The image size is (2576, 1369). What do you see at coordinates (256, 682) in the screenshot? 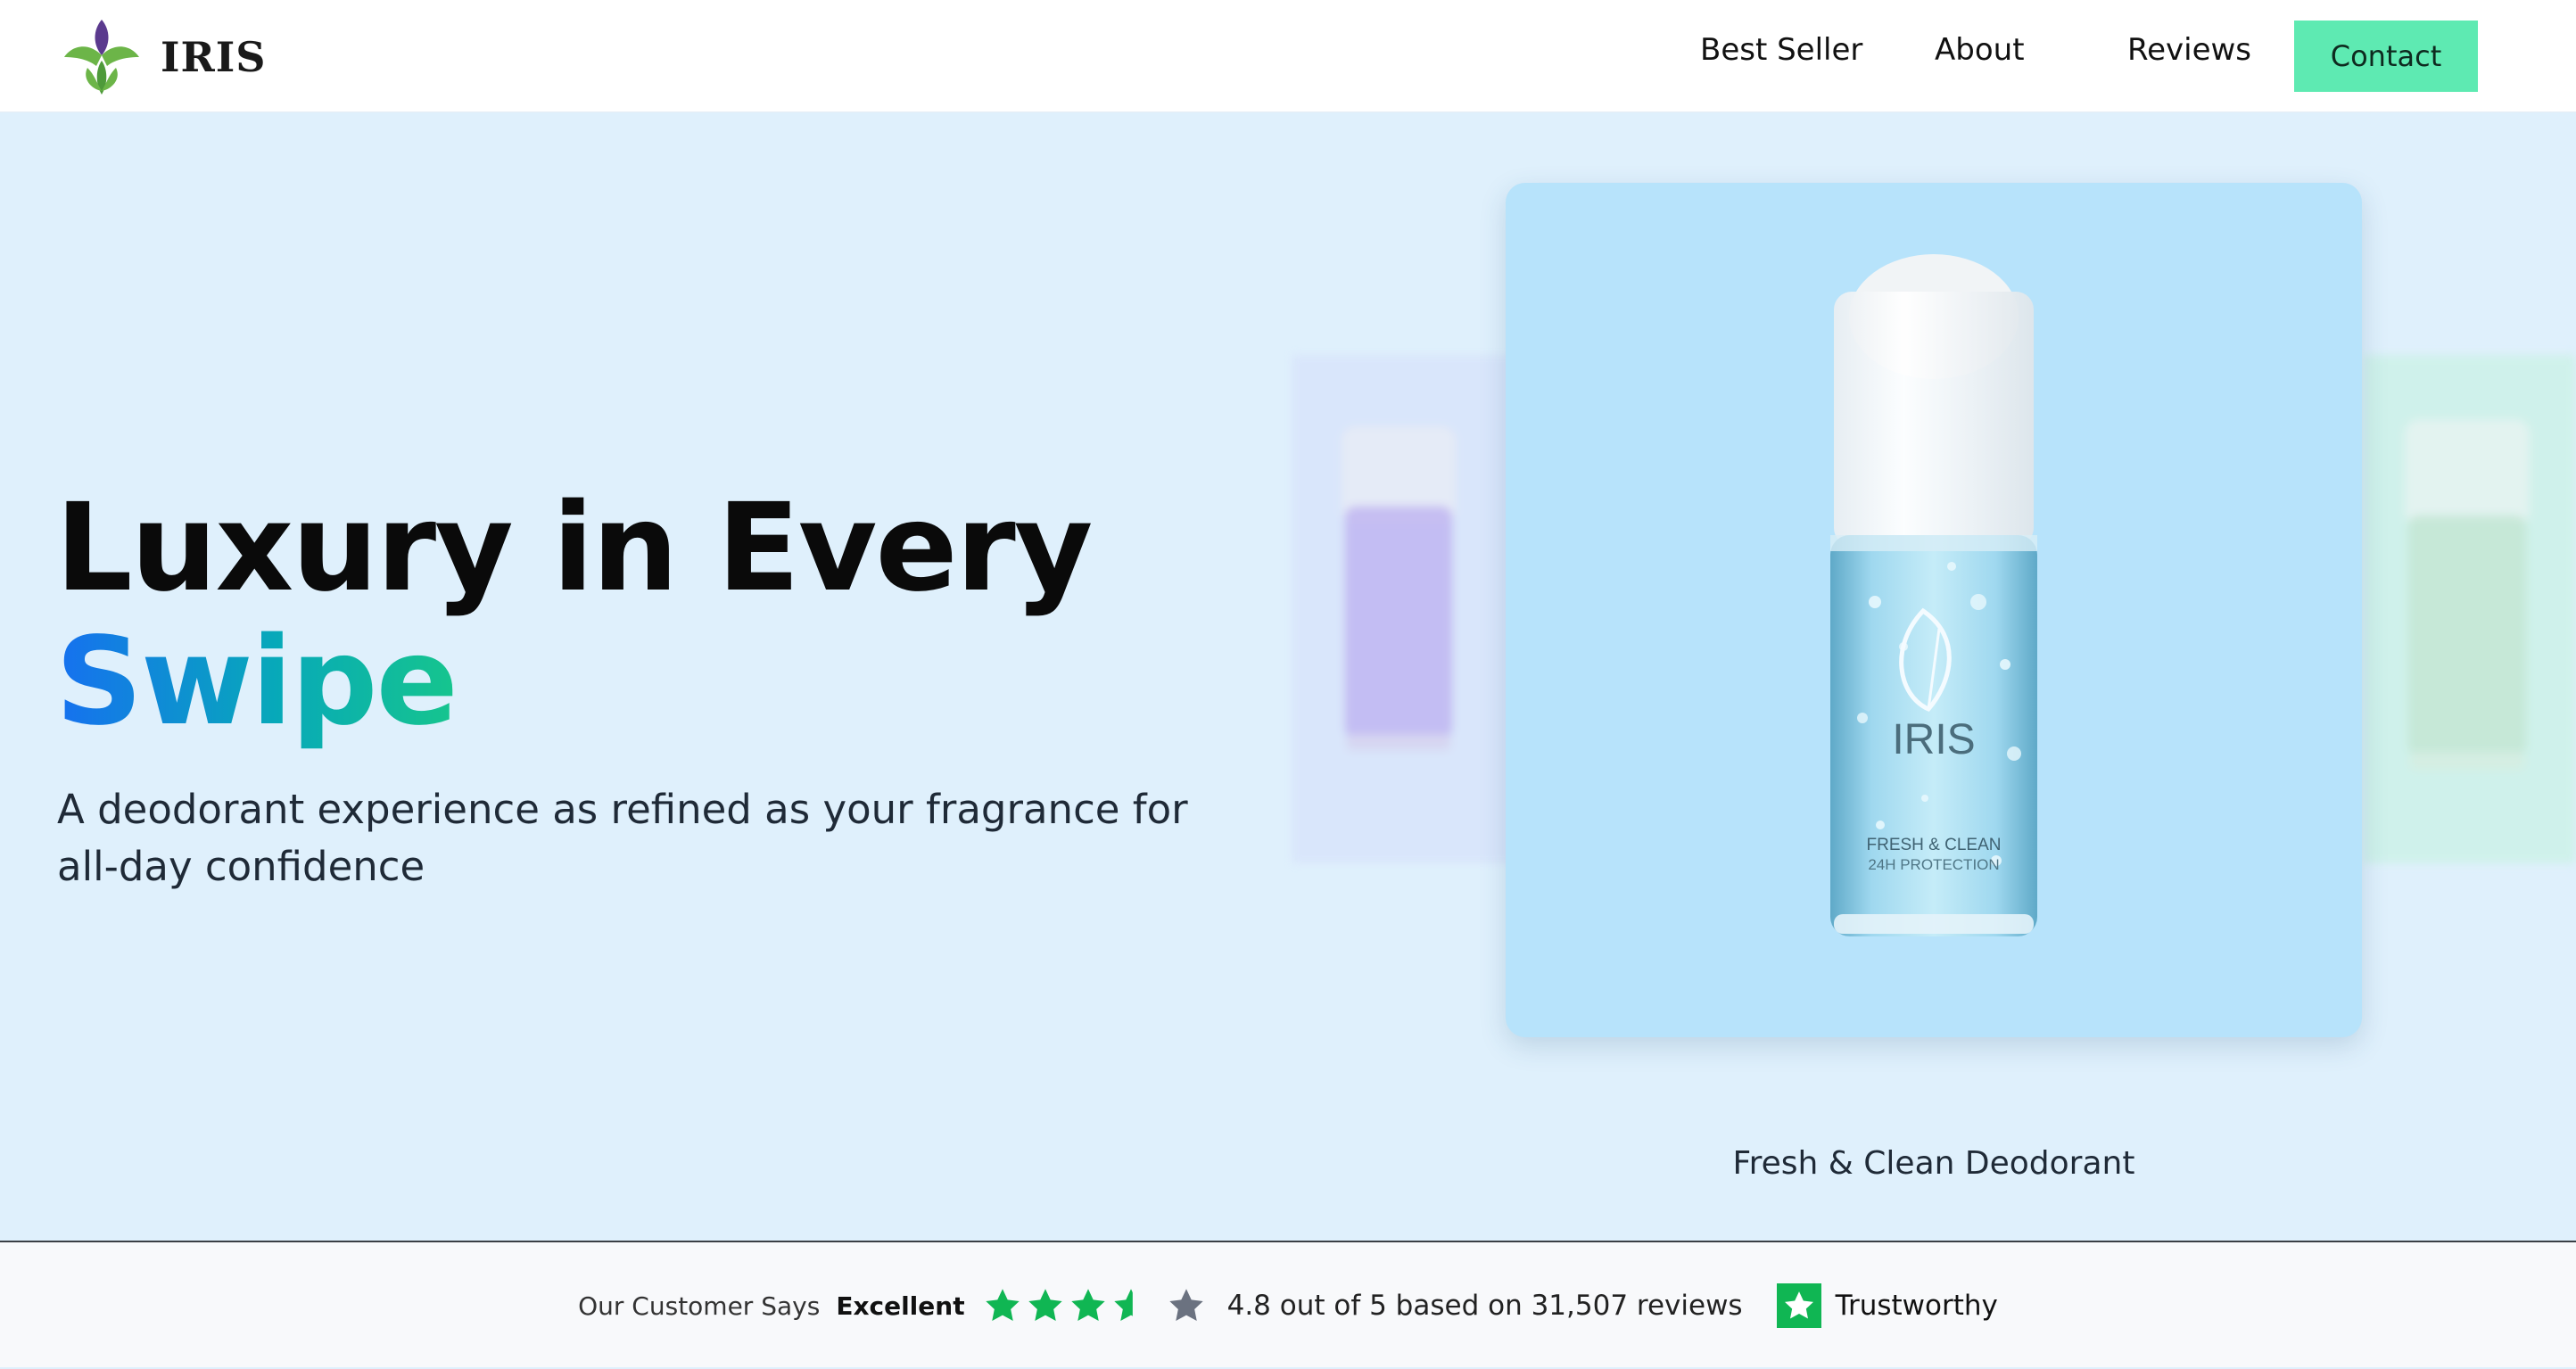
I see `hero-title-accent: Swipe` at bounding box center [256, 682].